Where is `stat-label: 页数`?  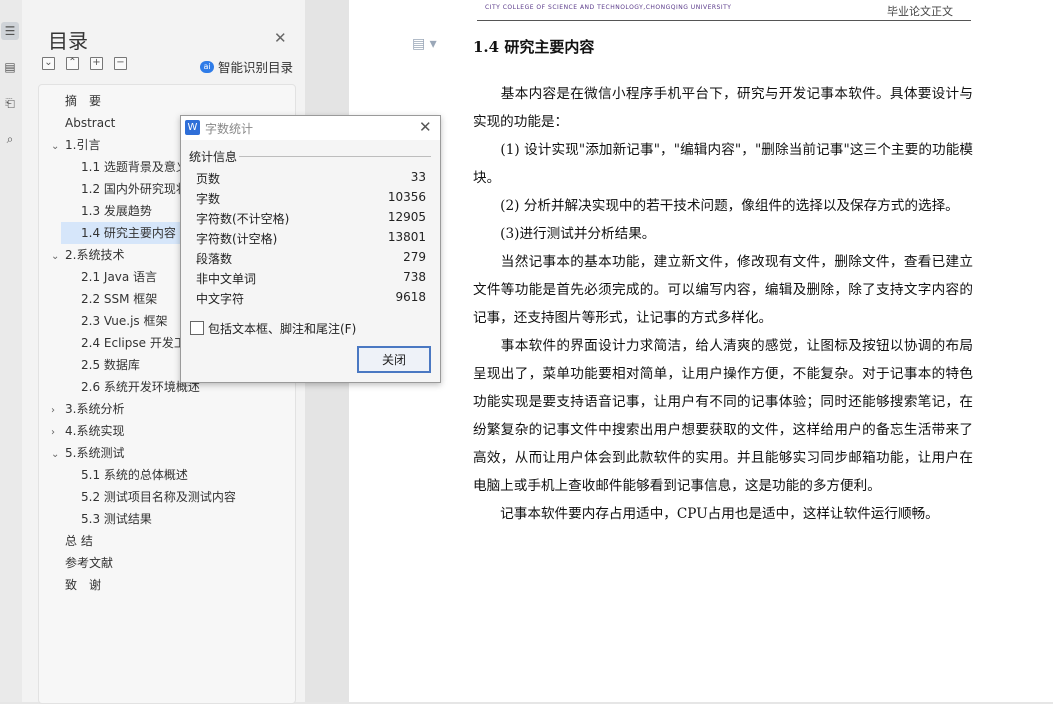
stat-label: 页数 is located at coordinates (208, 179).